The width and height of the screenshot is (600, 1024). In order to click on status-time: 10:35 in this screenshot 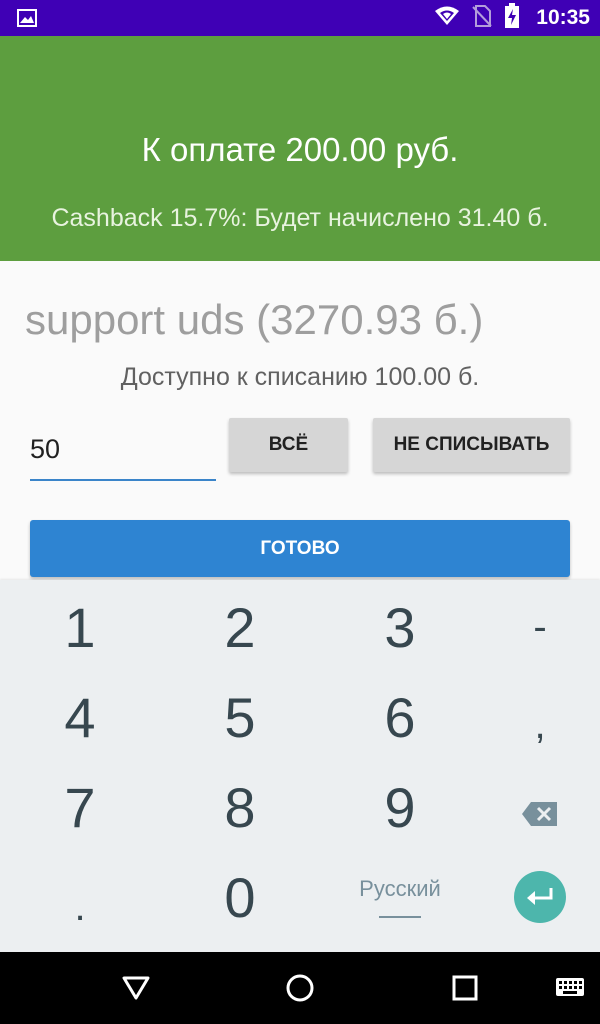, I will do `click(563, 17)`.